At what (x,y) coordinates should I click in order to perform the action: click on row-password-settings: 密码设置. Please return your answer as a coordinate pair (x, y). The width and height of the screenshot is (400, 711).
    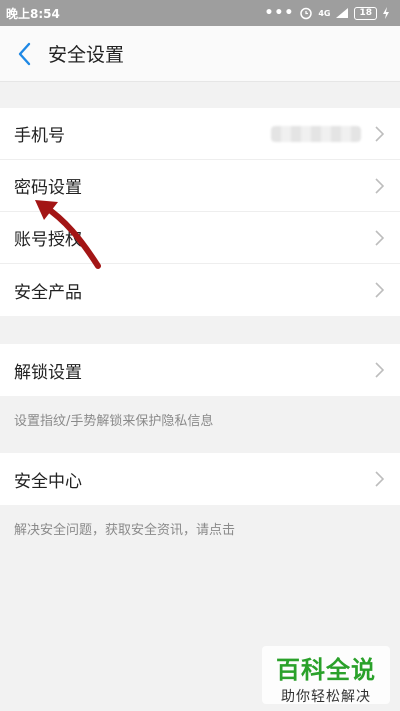
    Looking at the image, I should click on (200, 186).